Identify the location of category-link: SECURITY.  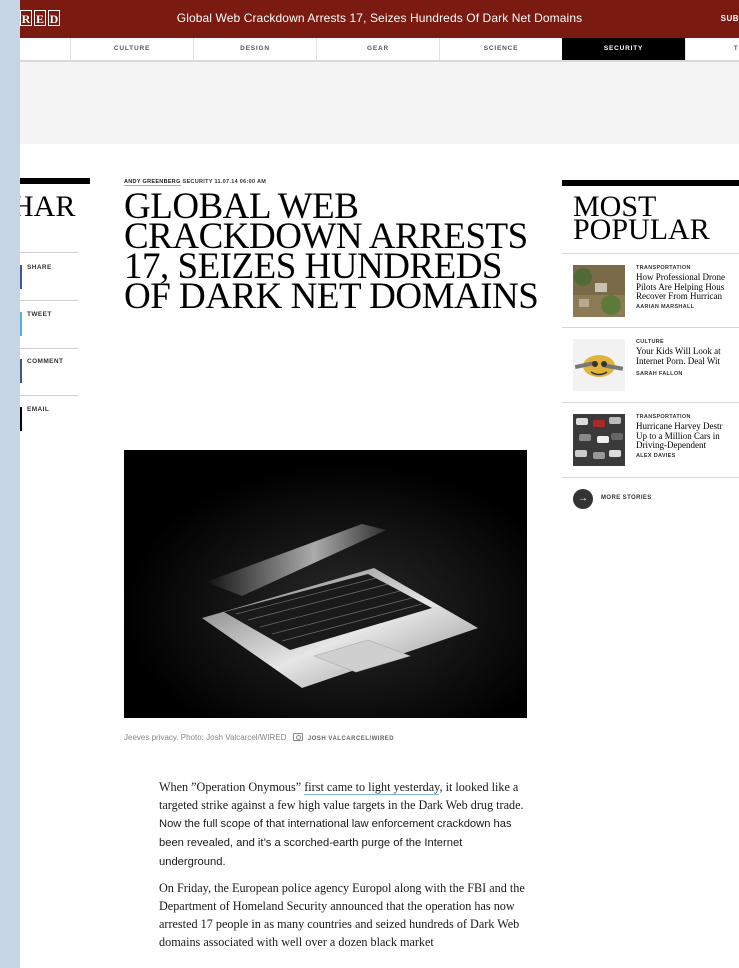
(198, 182).